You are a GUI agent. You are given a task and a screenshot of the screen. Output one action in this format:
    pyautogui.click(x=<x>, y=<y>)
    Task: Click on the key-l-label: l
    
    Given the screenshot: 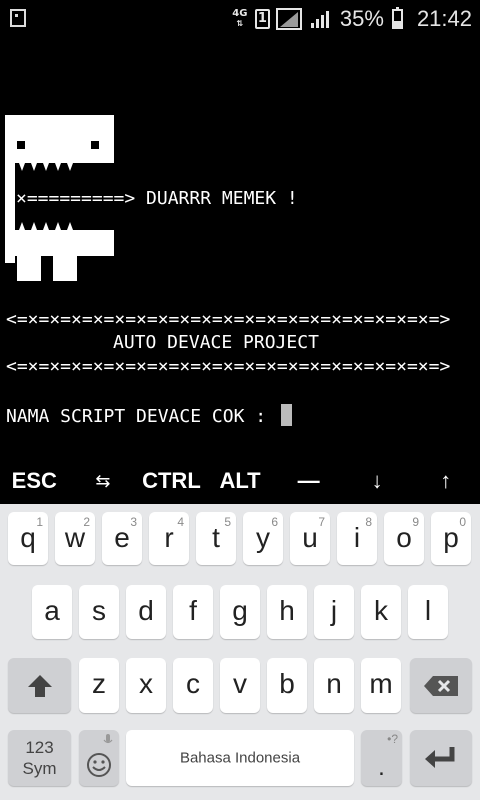 What is the action you would take?
    pyautogui.click(x=428, y=610)
    